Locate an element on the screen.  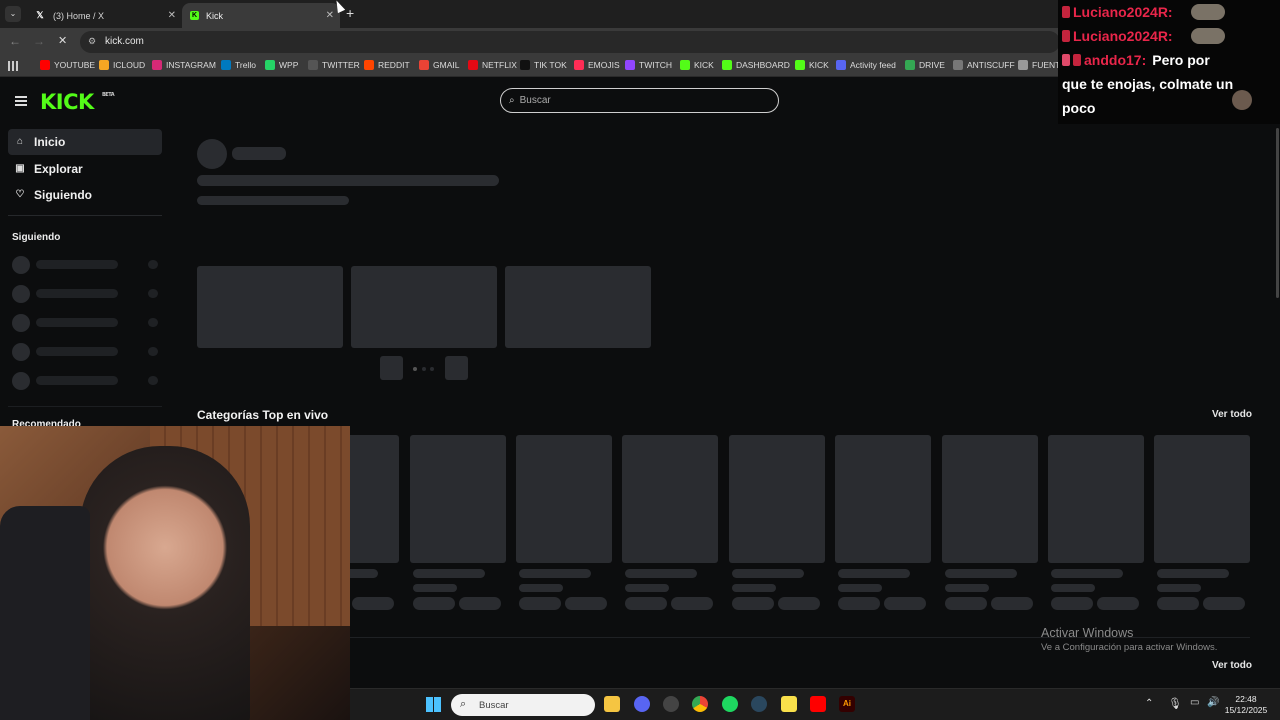
tab-list-button: ⌄ is located at coordinates (13, 14).